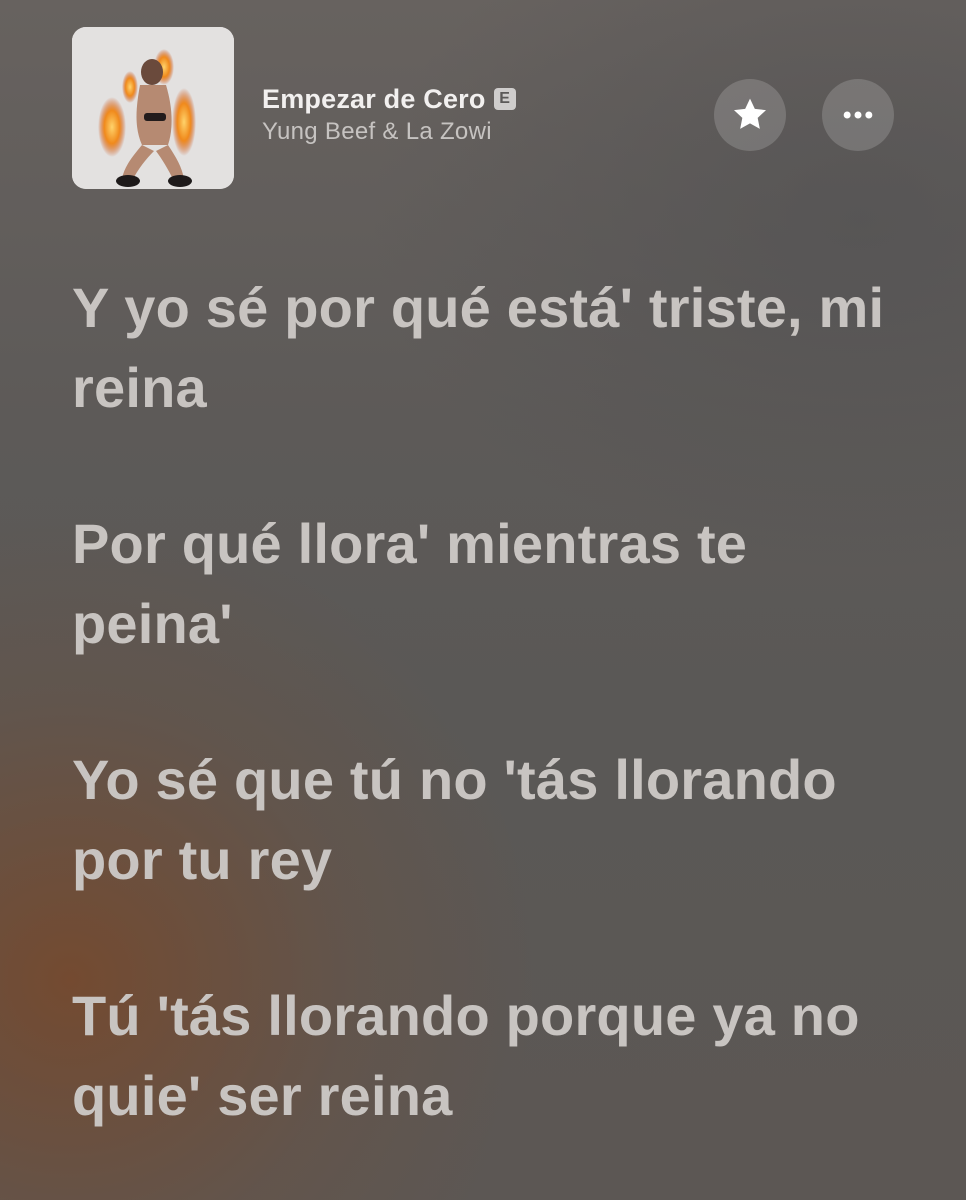 This screenshot has width=966, height=1200. I want to click on ellipsis-icon, so click(858, 115).